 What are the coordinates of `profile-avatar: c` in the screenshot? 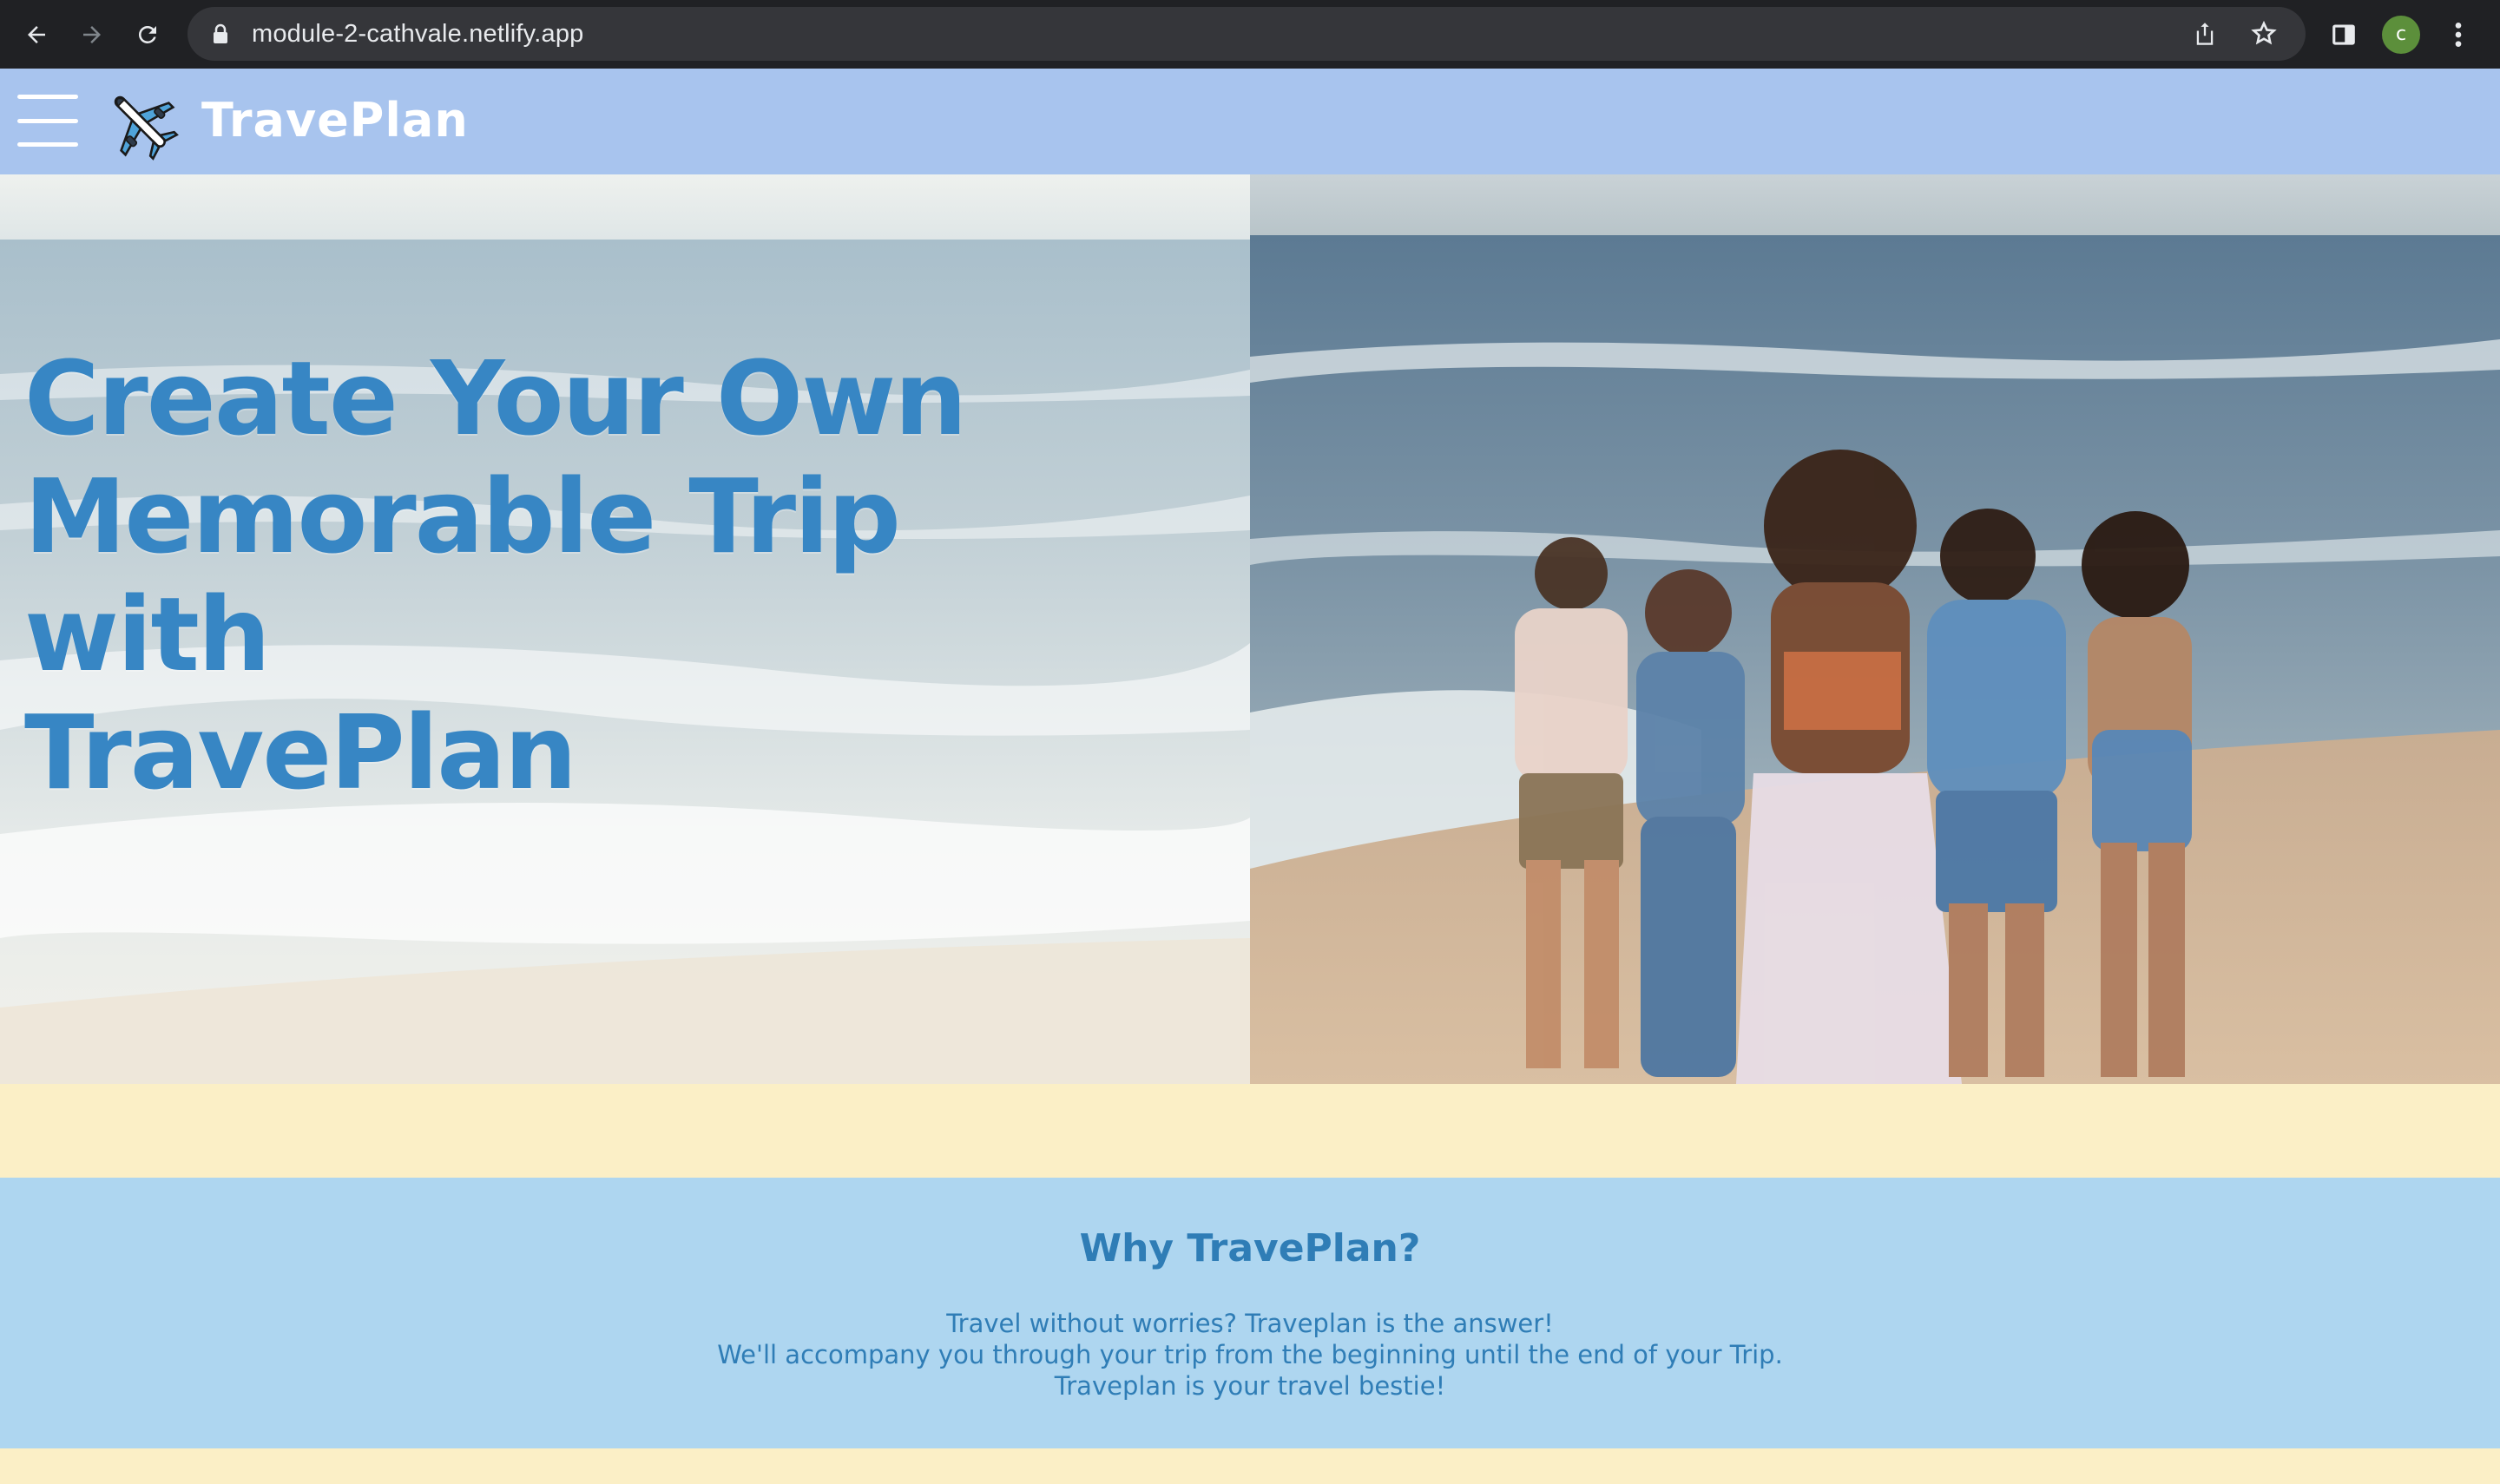 It's located at (2401, 34).